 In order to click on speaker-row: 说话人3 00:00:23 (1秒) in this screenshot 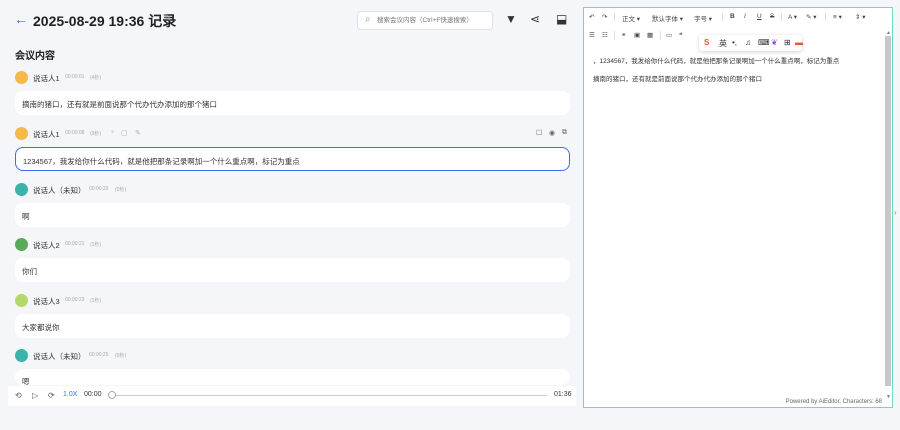, I will do `click(285, 301)`.